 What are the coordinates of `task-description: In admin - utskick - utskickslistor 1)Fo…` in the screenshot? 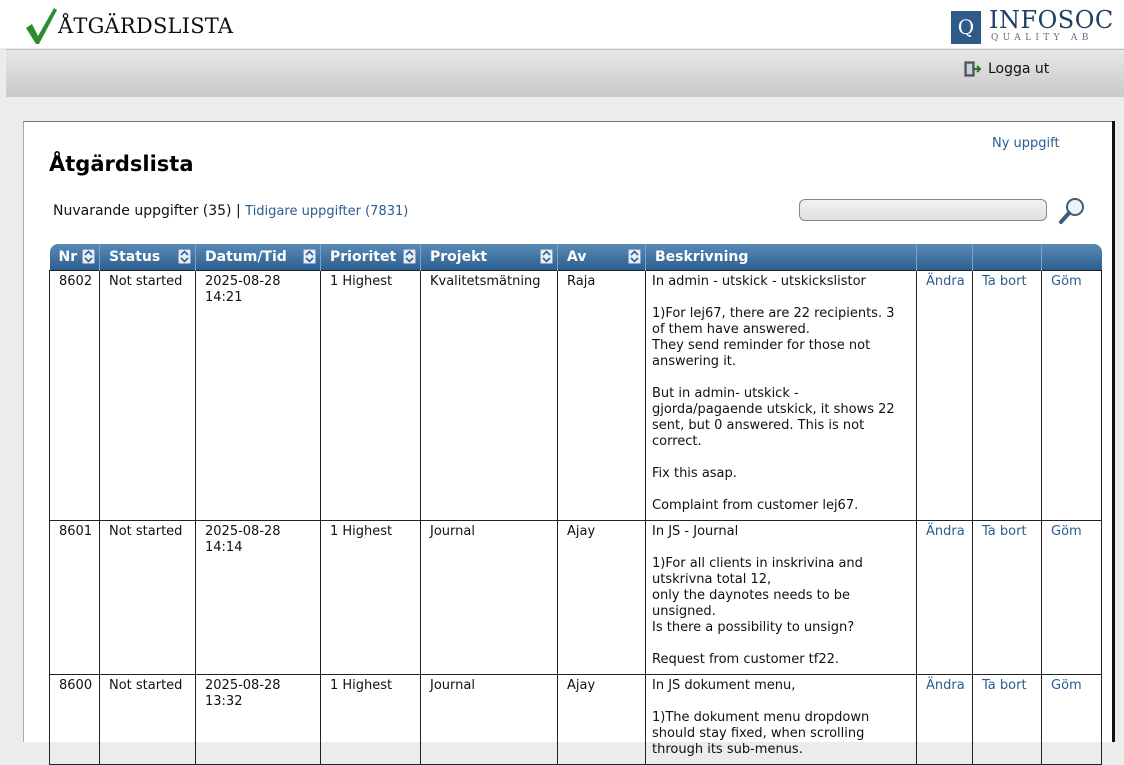 It's located at (781, 395).